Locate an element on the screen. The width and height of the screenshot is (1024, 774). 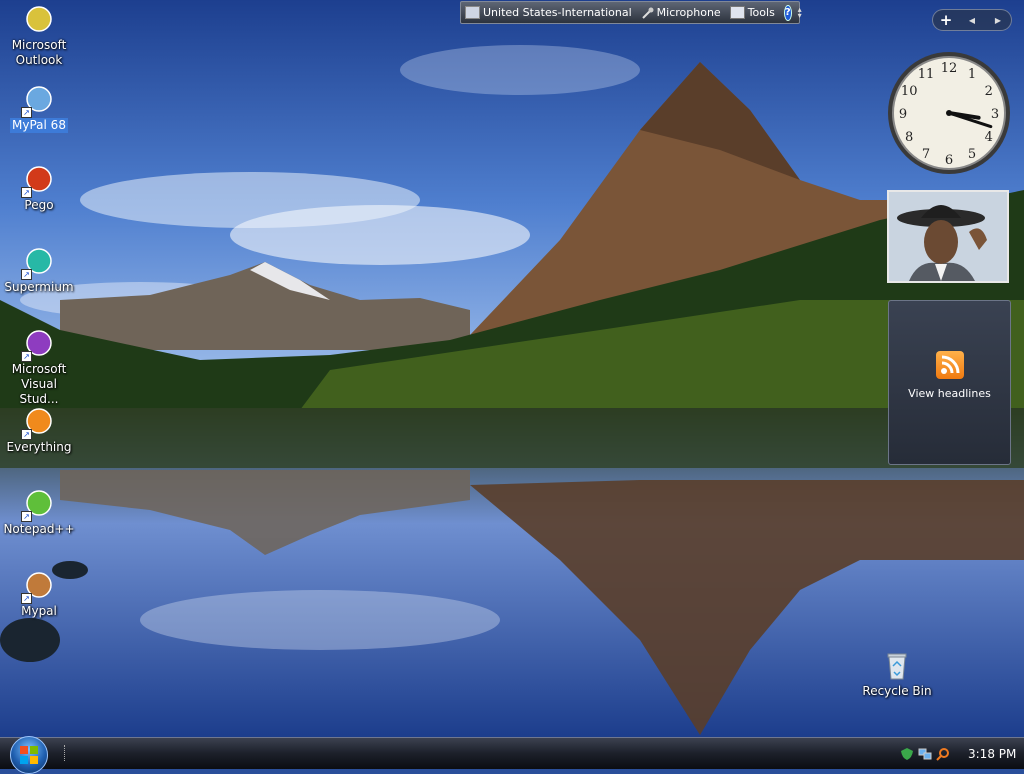
help-icon: ? is located at coordinates (787, 12).